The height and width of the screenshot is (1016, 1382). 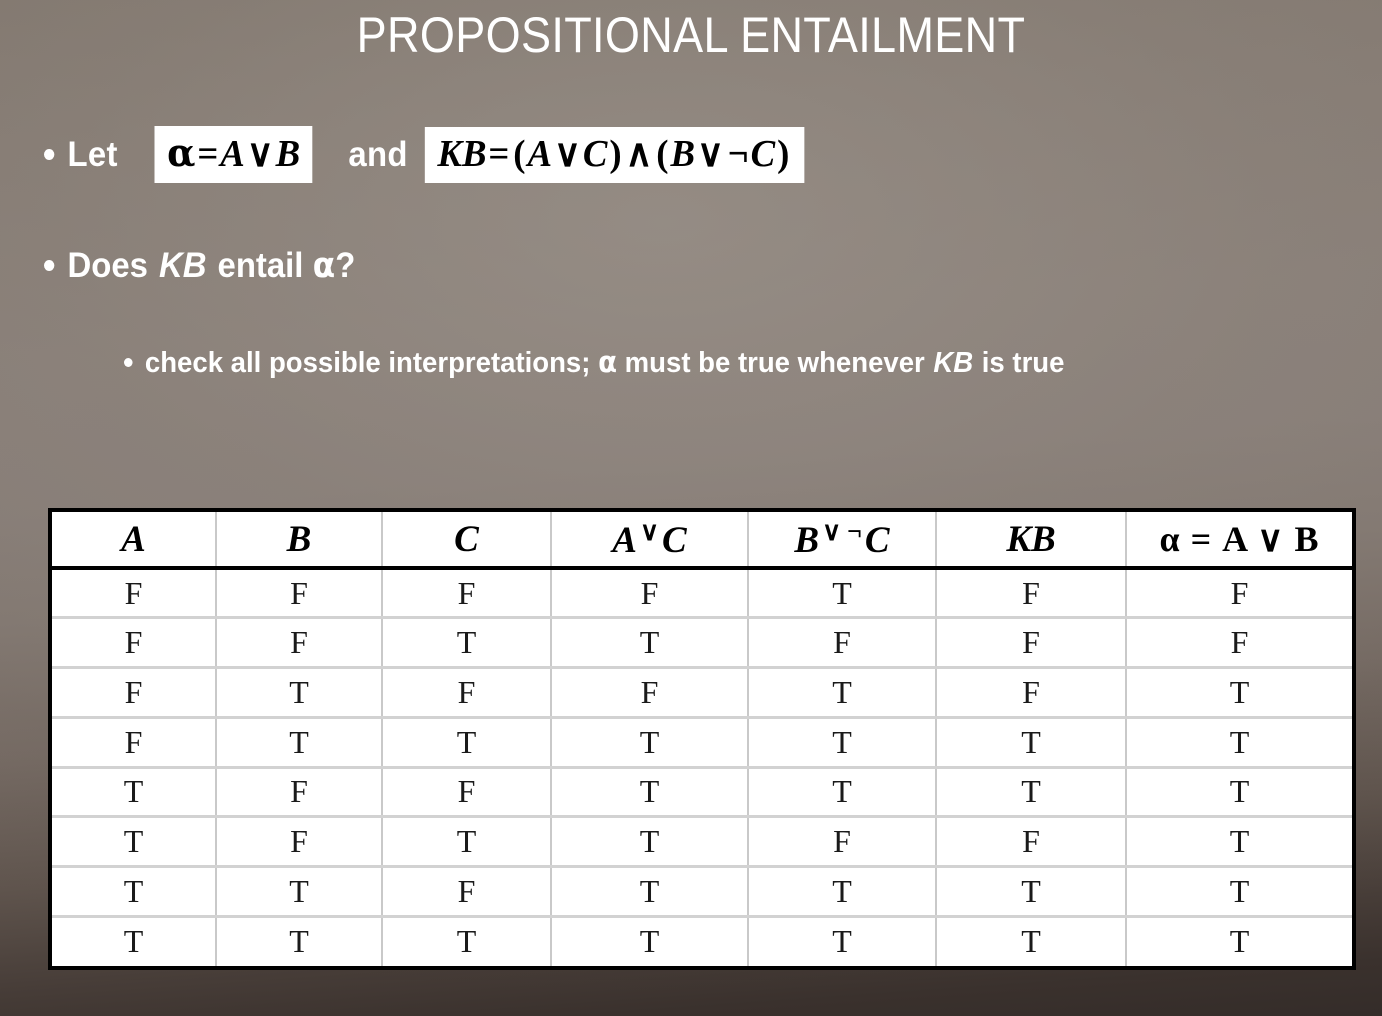 What do you see at coordinates (953, 363) in the screenshot?
I see `subpoint-kb: KB` at bounding box center [953, 363].